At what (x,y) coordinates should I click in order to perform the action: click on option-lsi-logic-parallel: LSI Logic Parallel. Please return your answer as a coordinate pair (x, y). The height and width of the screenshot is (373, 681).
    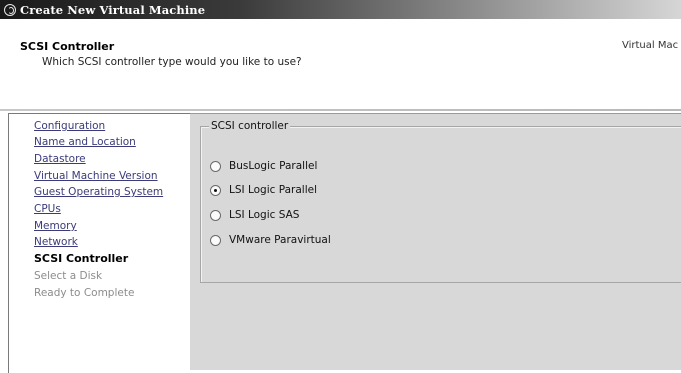
    Looking at the image, I should click on (263, 190).